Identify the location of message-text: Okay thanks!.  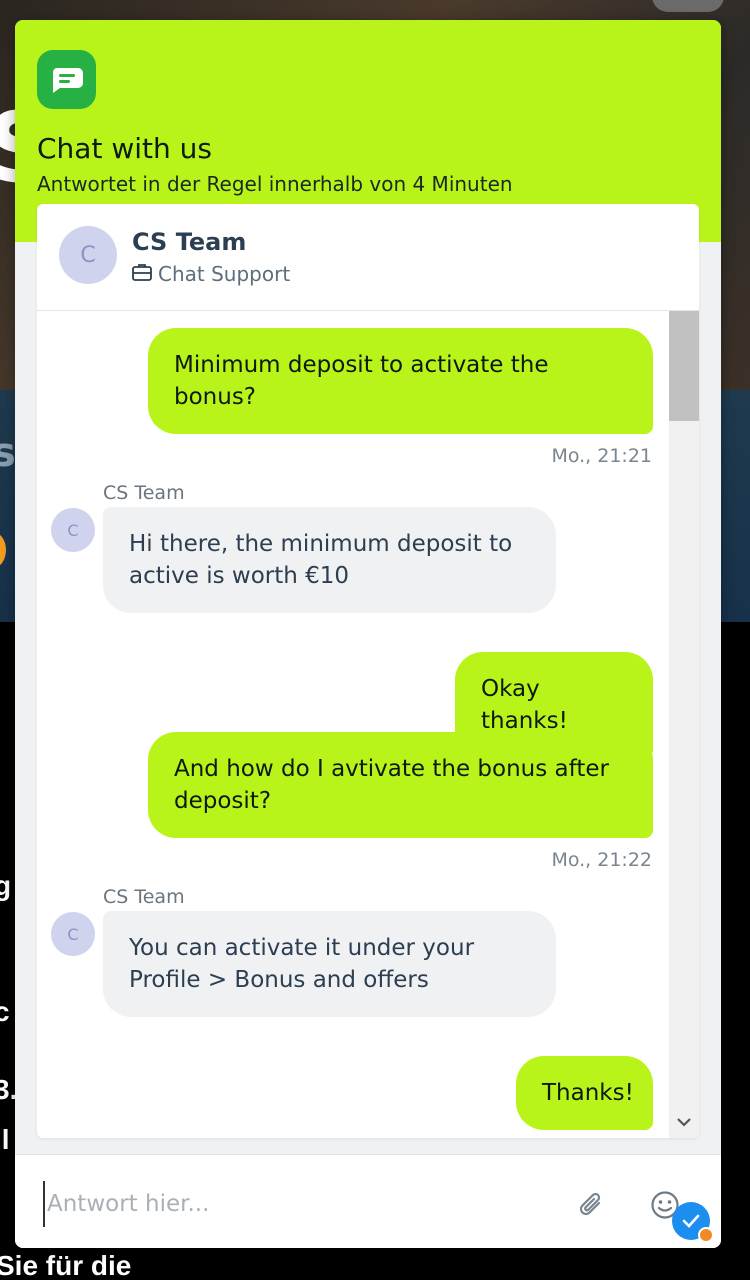
(524, 705).